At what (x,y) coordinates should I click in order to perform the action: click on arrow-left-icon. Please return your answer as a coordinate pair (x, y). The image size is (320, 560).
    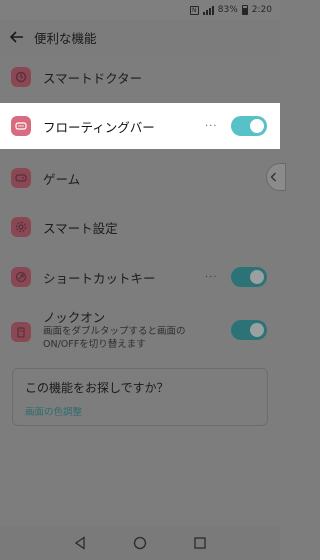
    Looking at the image, I should click on (16, 37).